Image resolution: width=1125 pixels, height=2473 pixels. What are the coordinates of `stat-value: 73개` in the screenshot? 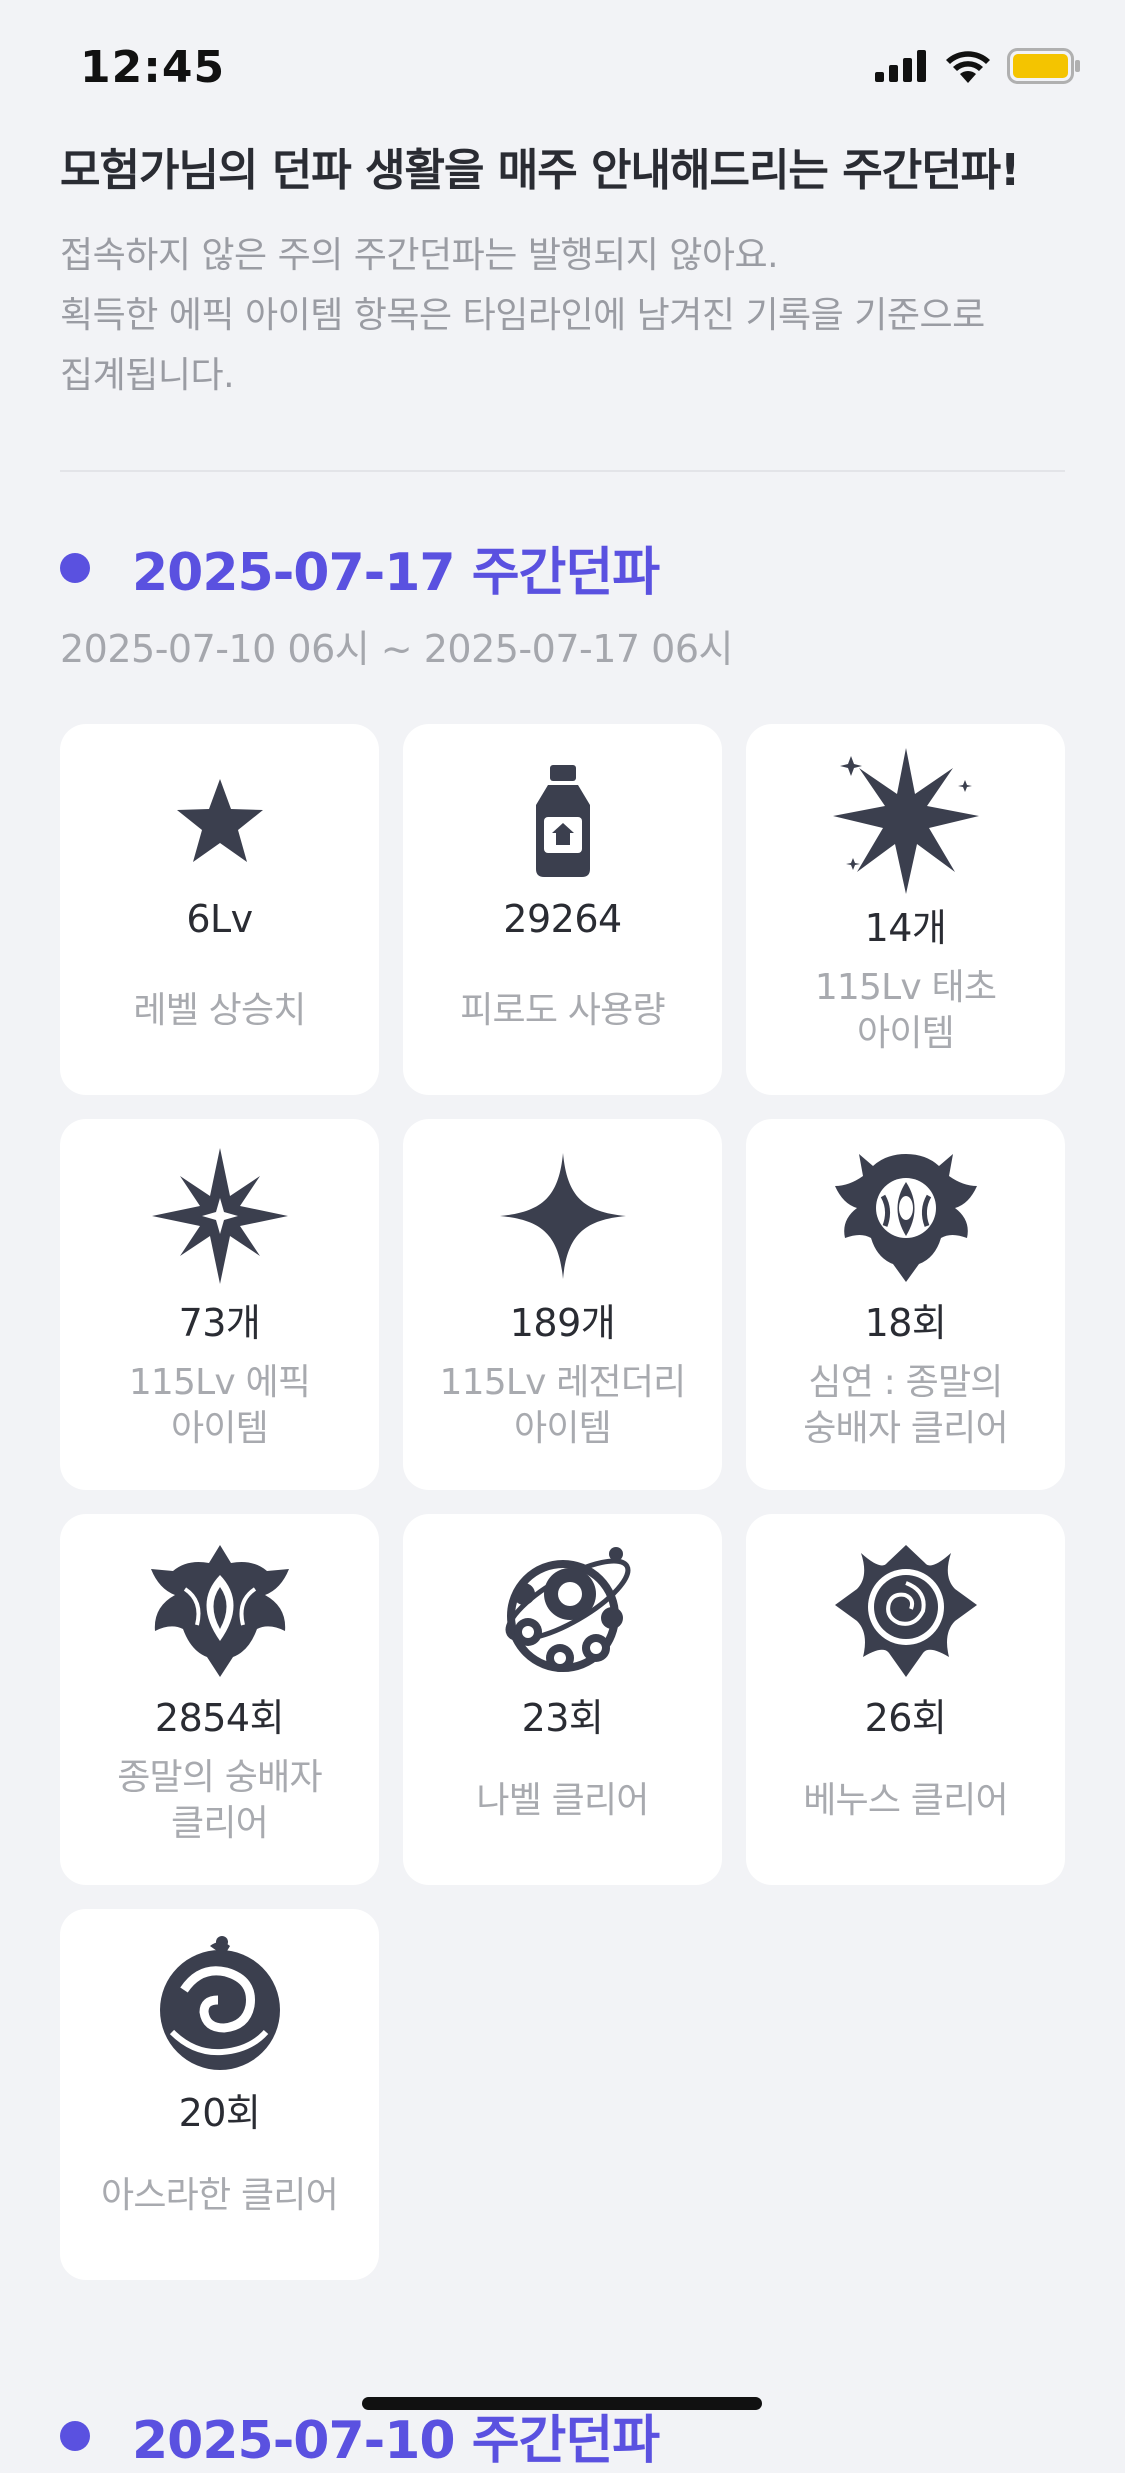 It's located at (219, 1323).